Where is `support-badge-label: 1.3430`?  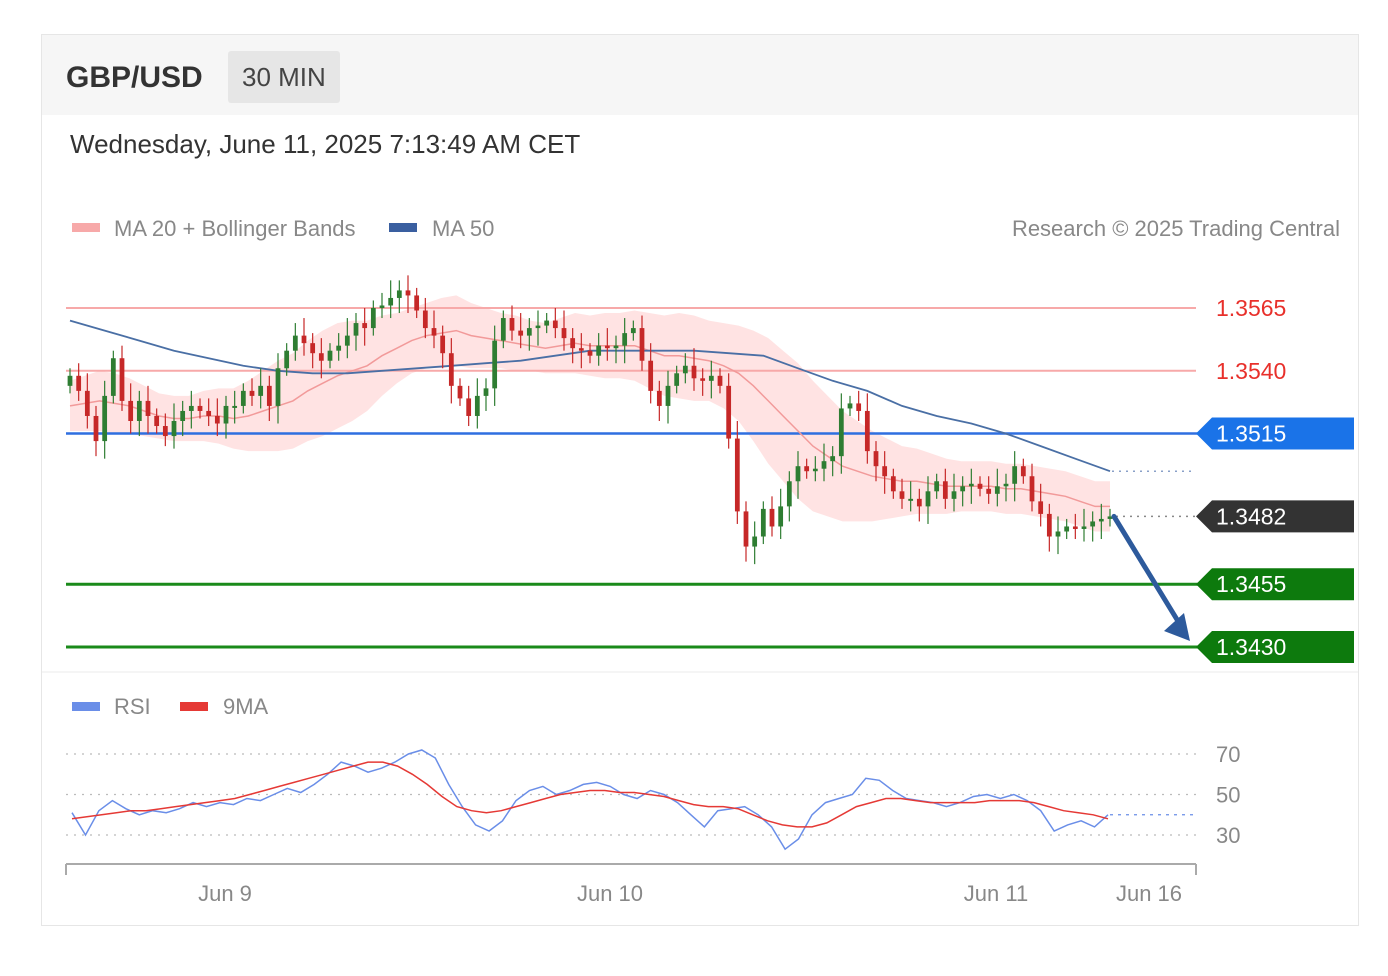 support-badge-label: 1.3430 is located at coordinates (1251, 647).